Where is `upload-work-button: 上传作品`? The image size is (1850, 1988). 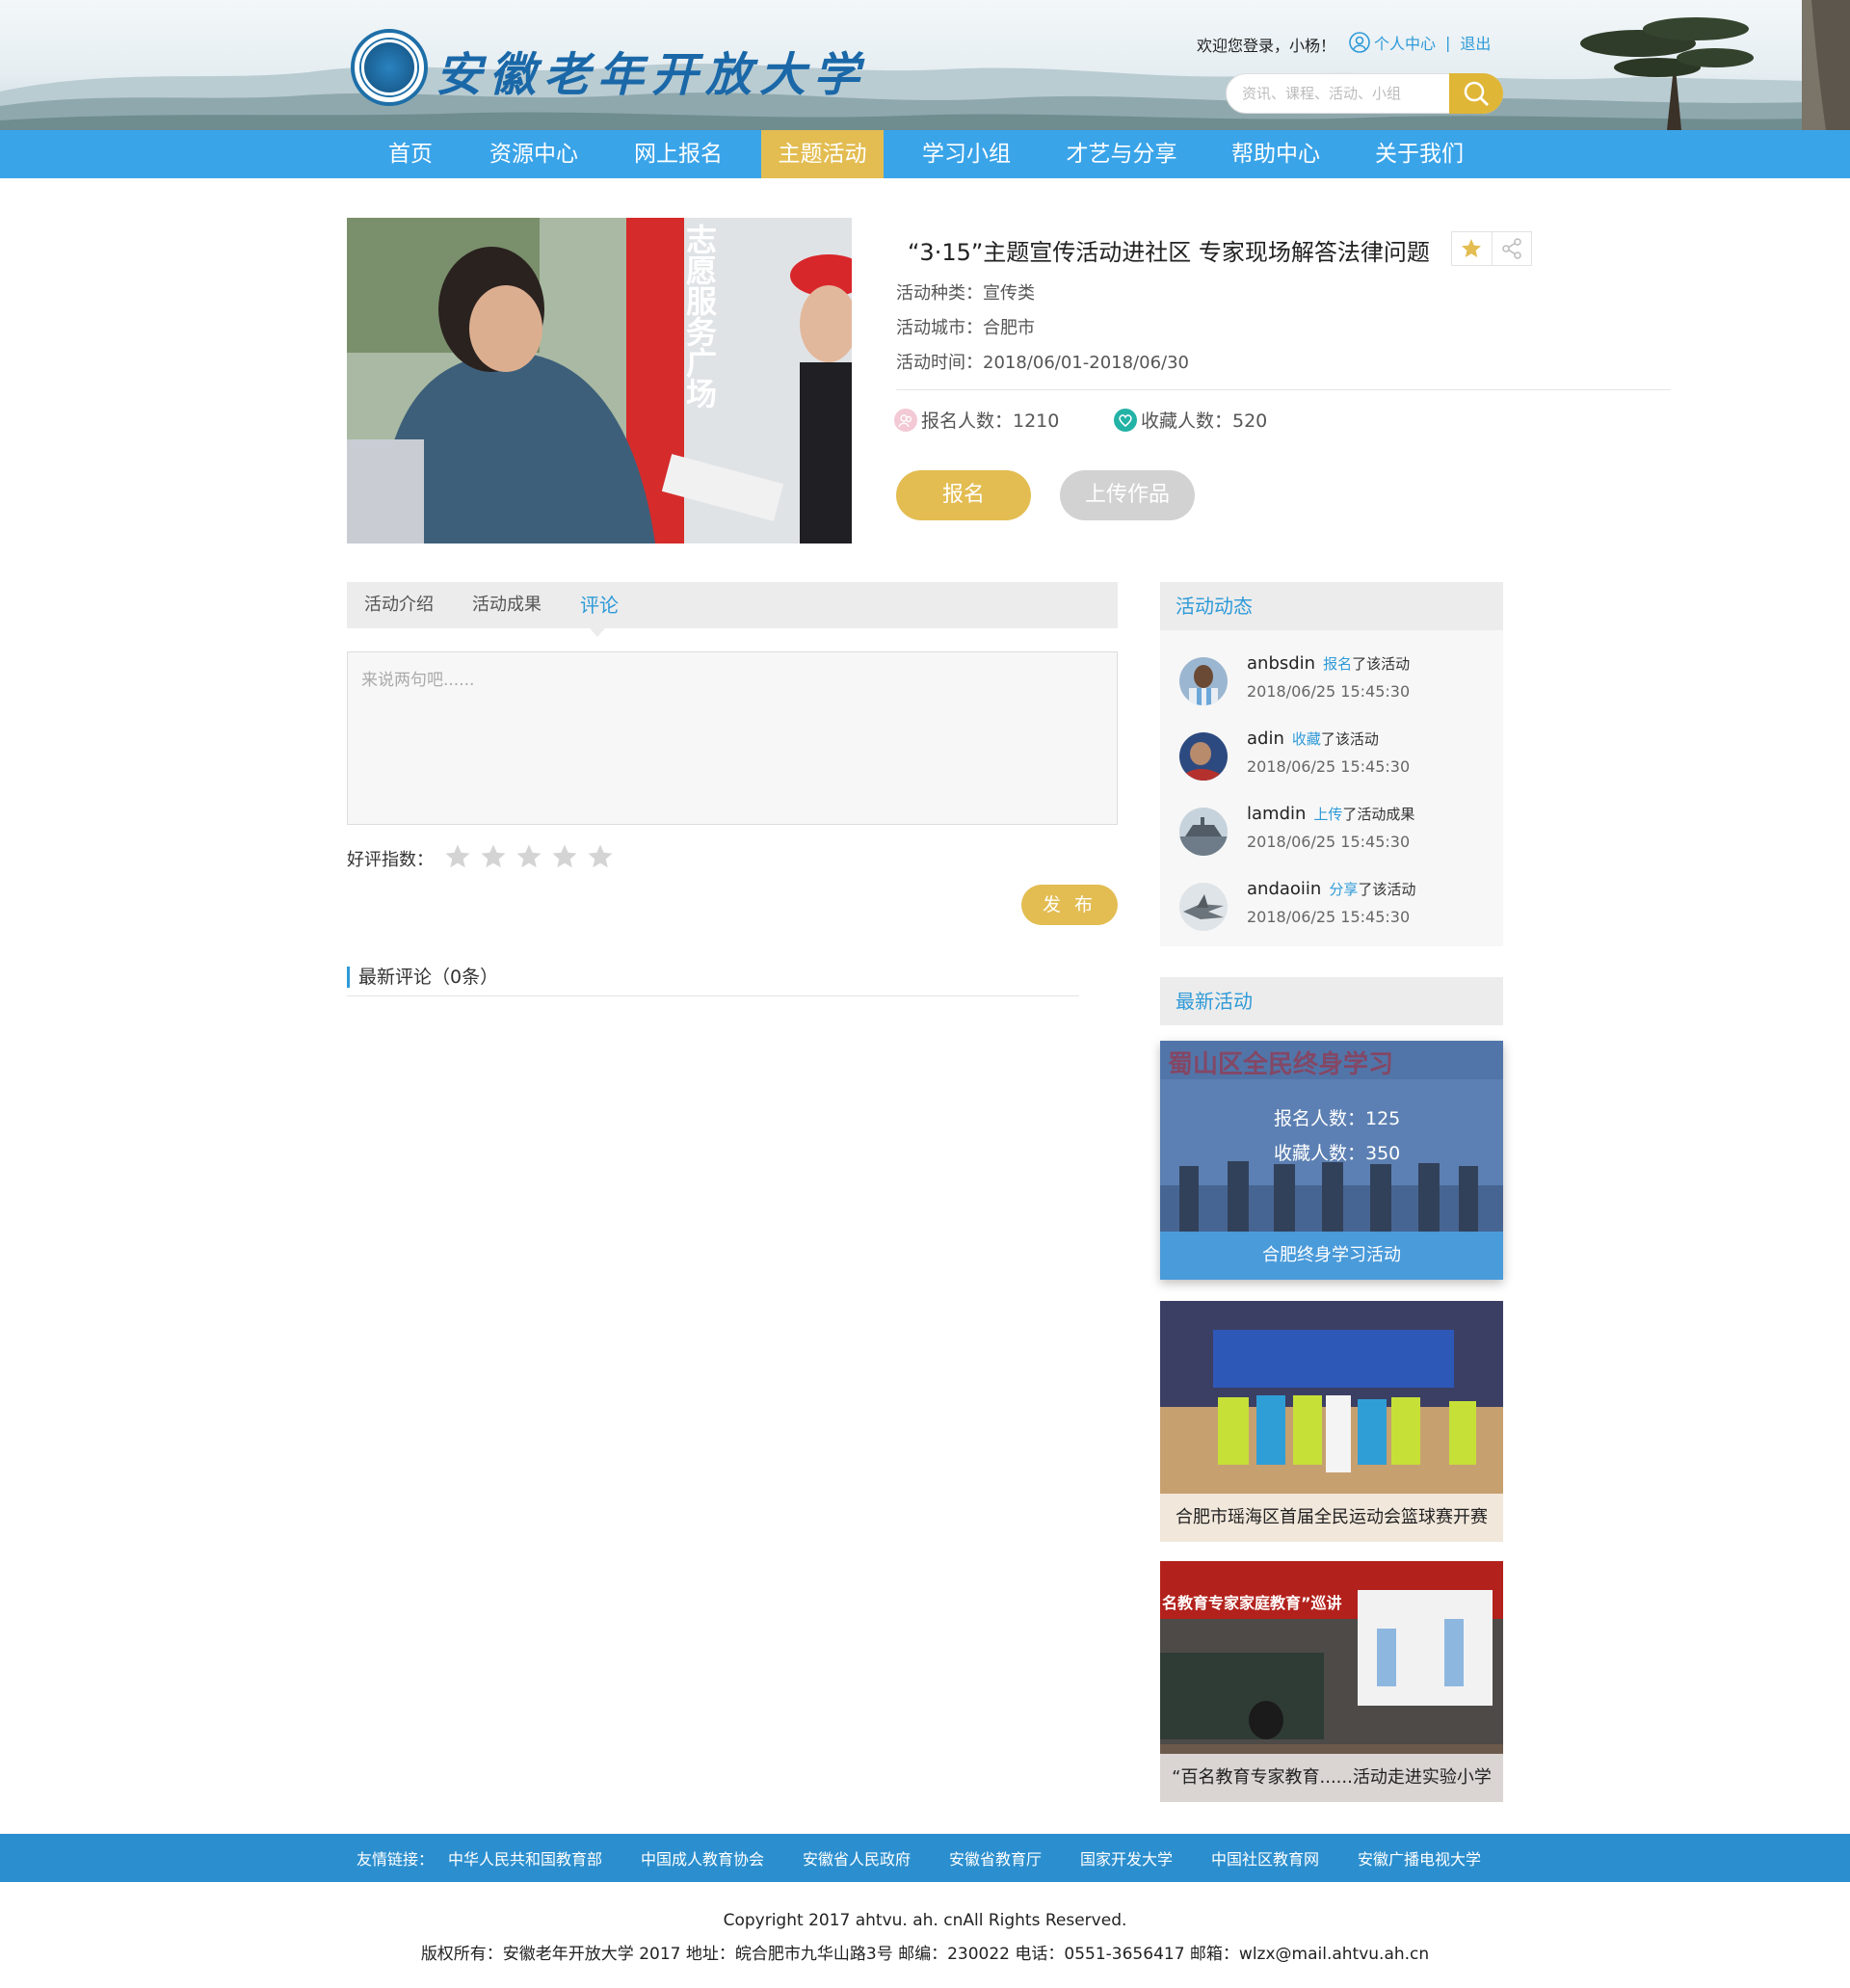
upload-work-button: 上传作品 is located at coordinates (1127, 495).